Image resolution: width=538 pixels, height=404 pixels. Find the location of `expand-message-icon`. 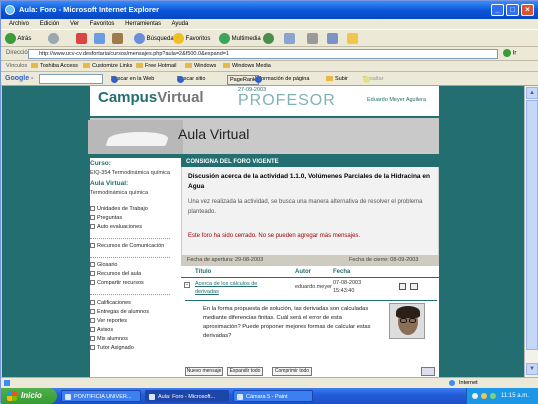

expand-message-icon is located at coordinates (414, 286).